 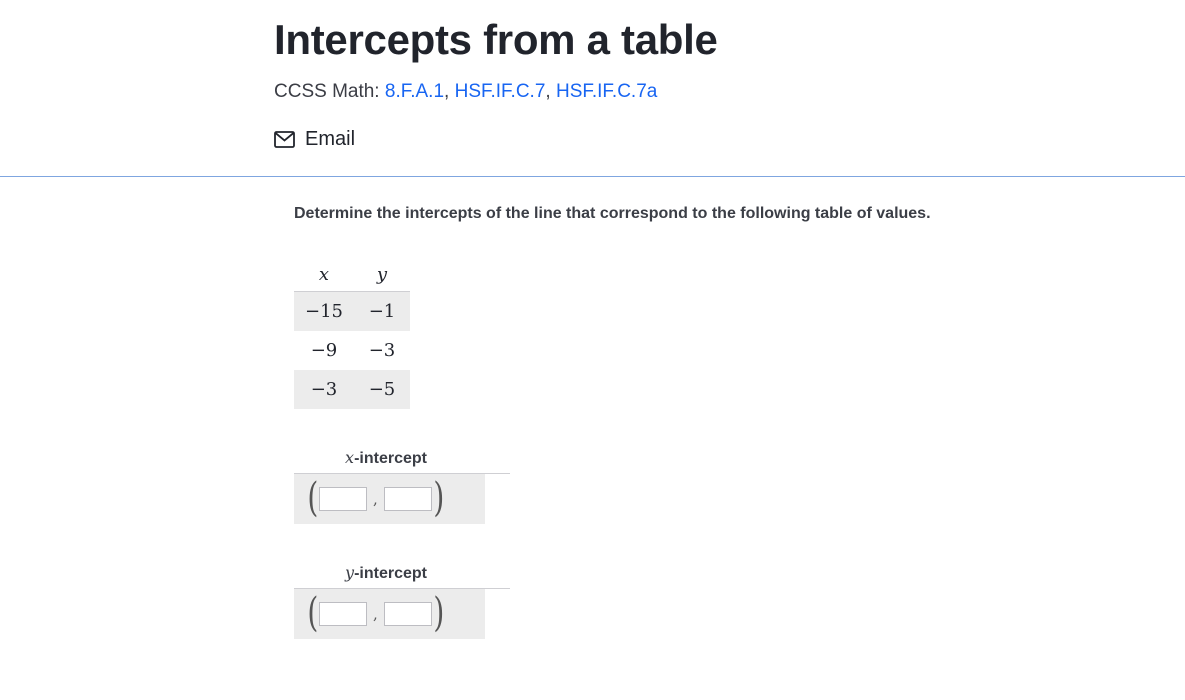 What do you see at coordinates (343, 499) in the screenshot?
I see `x-intercept-x-input` at bounding box center [343, 499].